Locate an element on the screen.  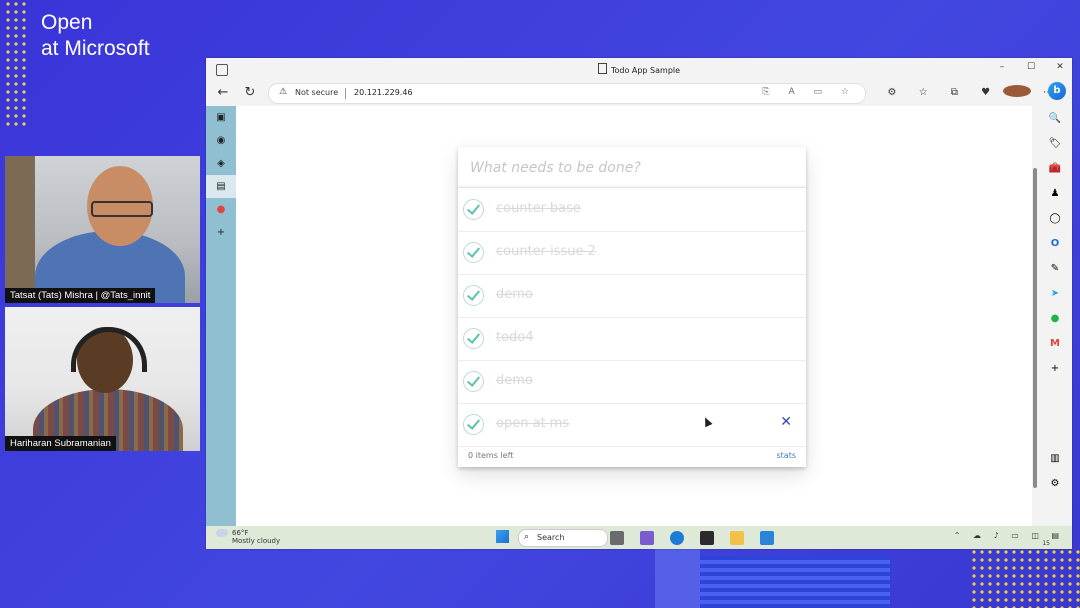
whatsapp-icon: ● is located at coordinates (1055, 318).